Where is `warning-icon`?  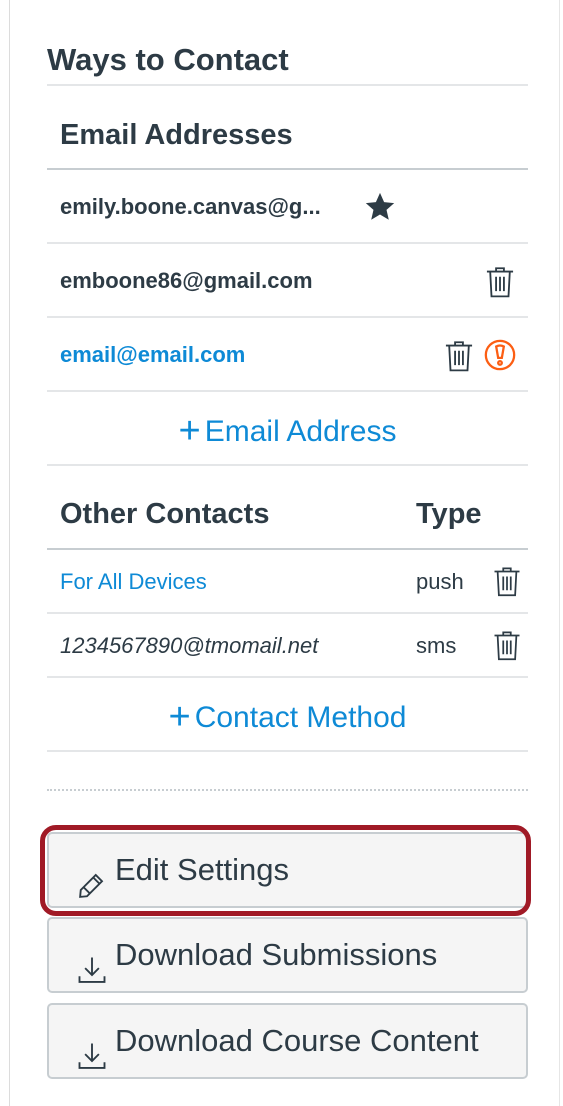
warning-icon is located at coordinates (500, 357).